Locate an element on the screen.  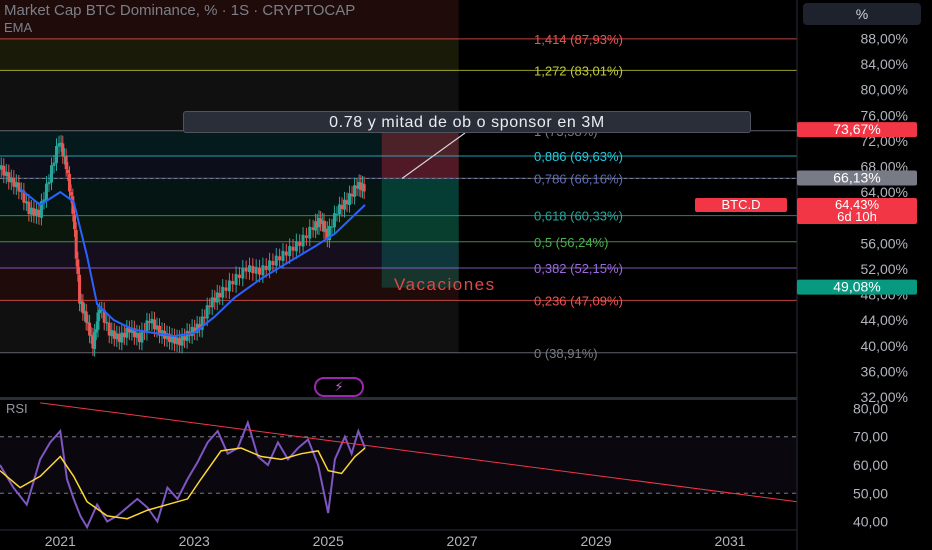
ema-label: EMA is located at coordinates (18, 27).